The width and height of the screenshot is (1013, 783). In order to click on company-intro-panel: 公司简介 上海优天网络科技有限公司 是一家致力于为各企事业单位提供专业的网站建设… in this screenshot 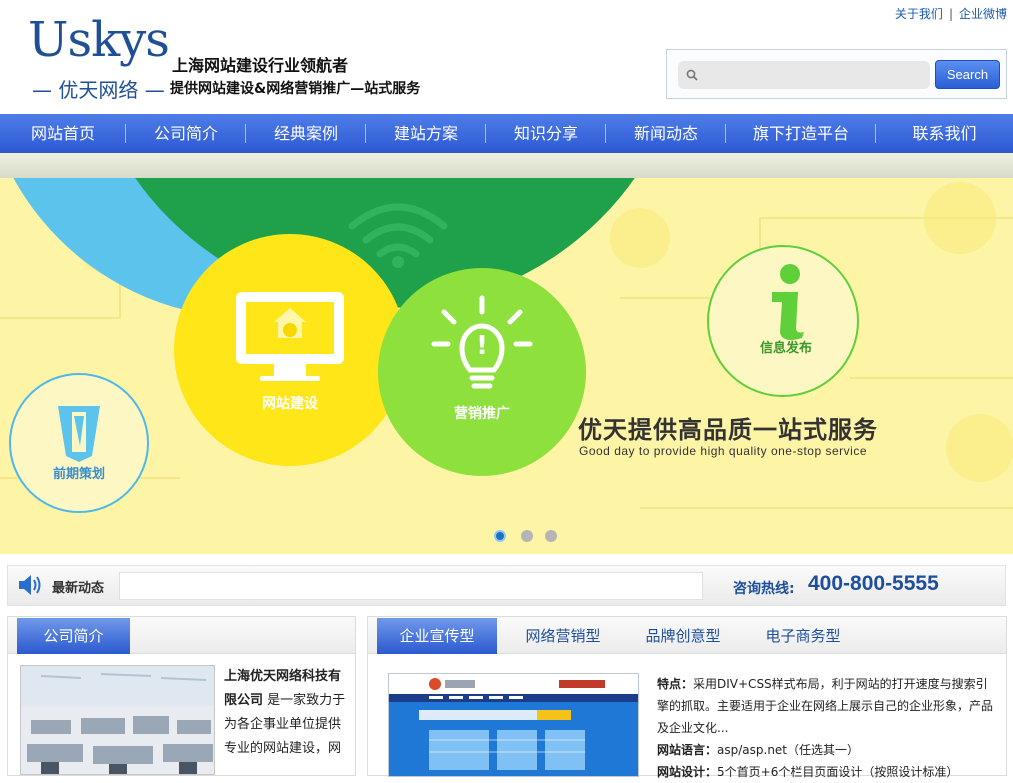, I will do `click(181, 696)`.